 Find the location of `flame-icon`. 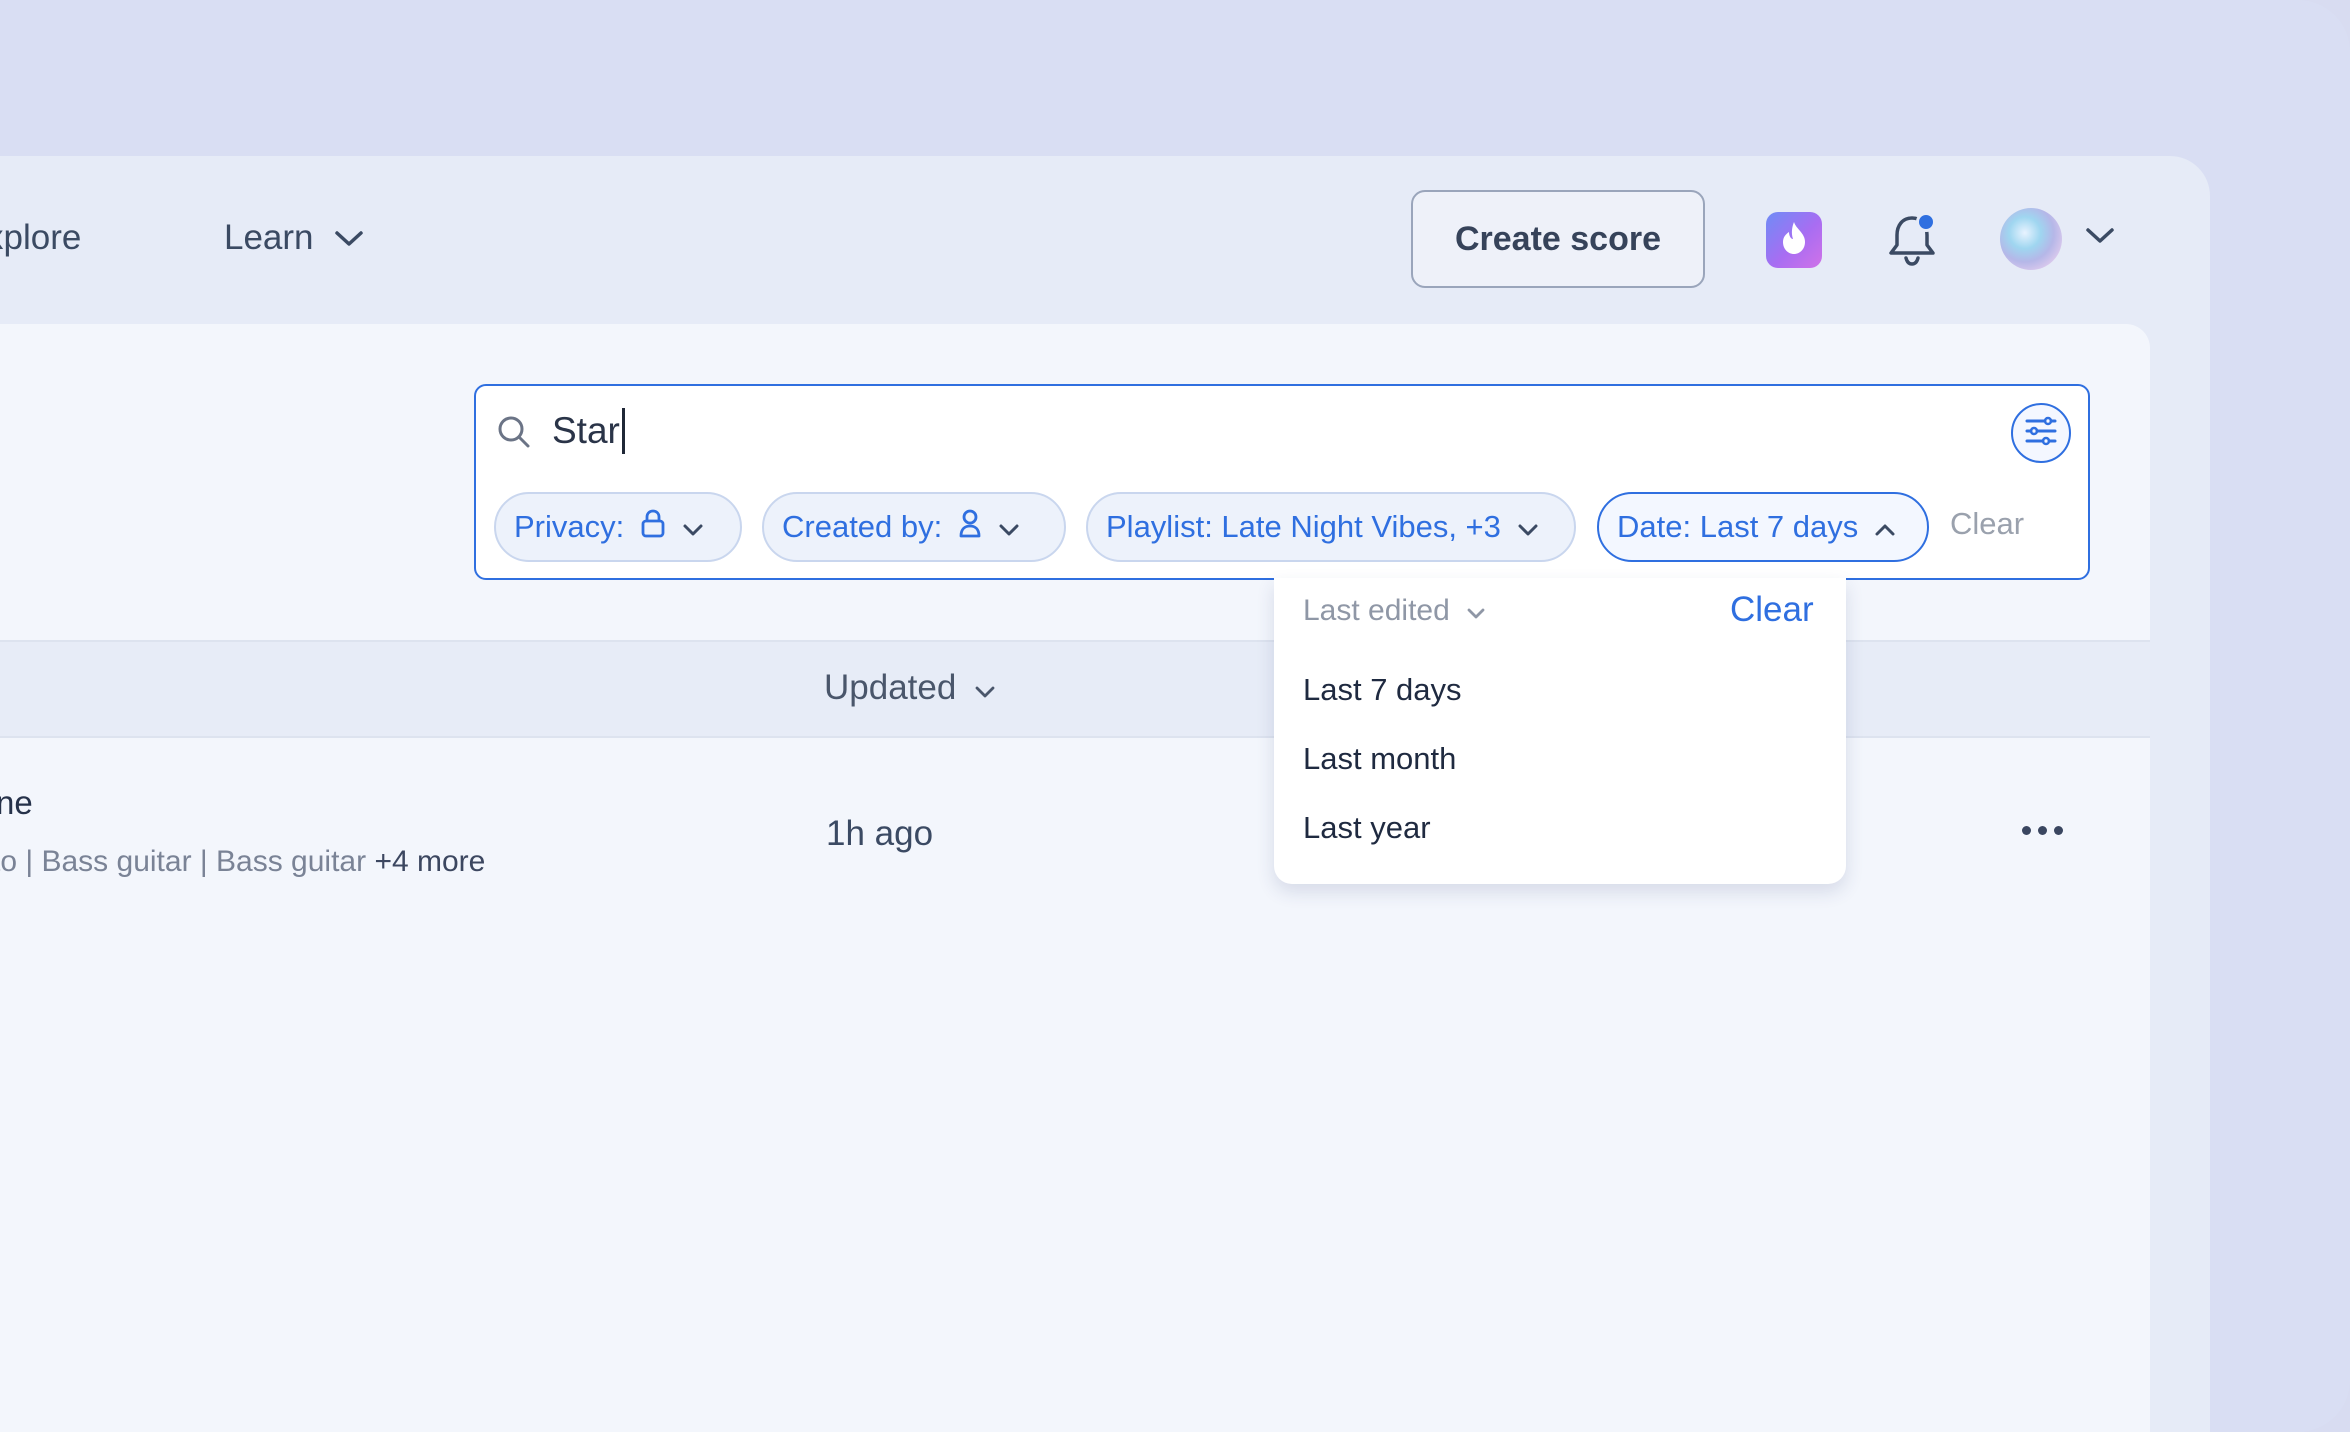

flame-icon is located at coordinates (1794, 240).